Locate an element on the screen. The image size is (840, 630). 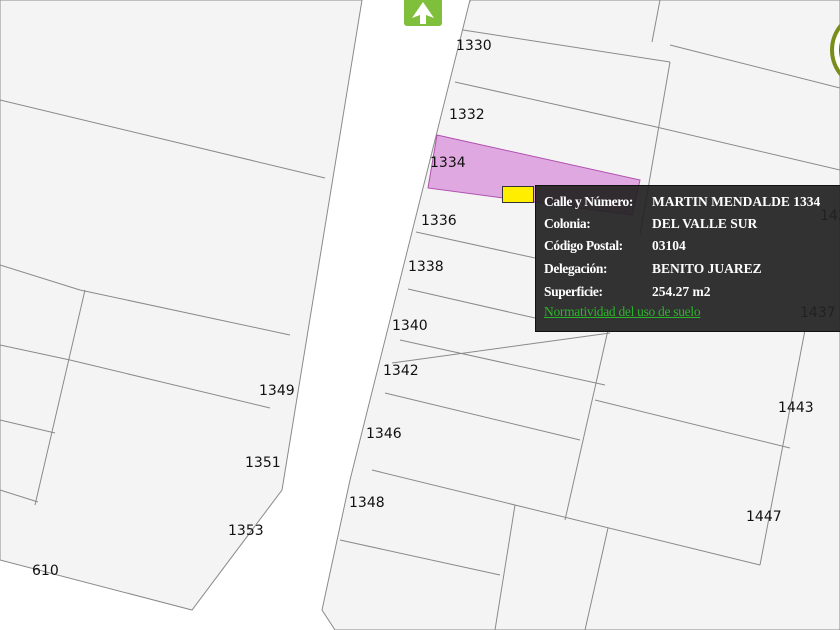
lot-number-label: 1351 is located at coordinates (263, 463).